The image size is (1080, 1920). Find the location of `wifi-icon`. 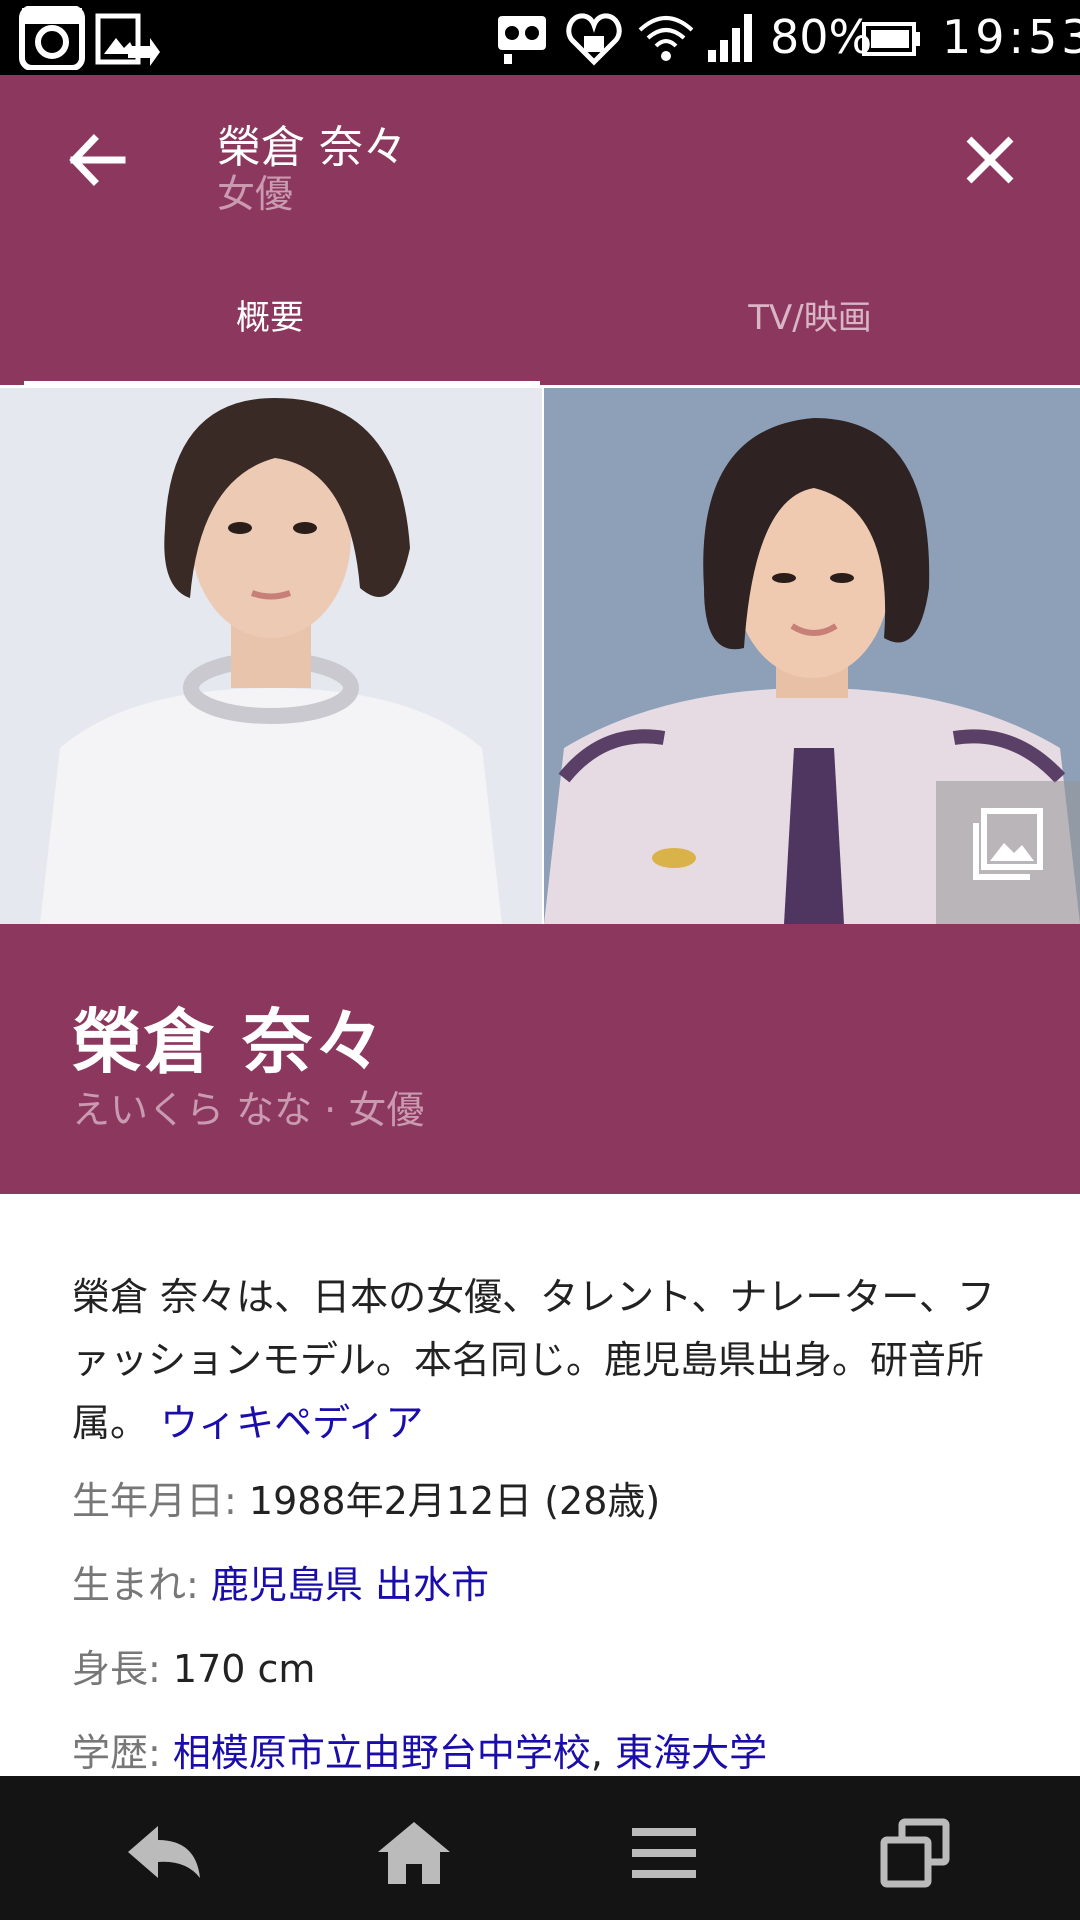

wifi-icon is located at coordinates (666, 38).